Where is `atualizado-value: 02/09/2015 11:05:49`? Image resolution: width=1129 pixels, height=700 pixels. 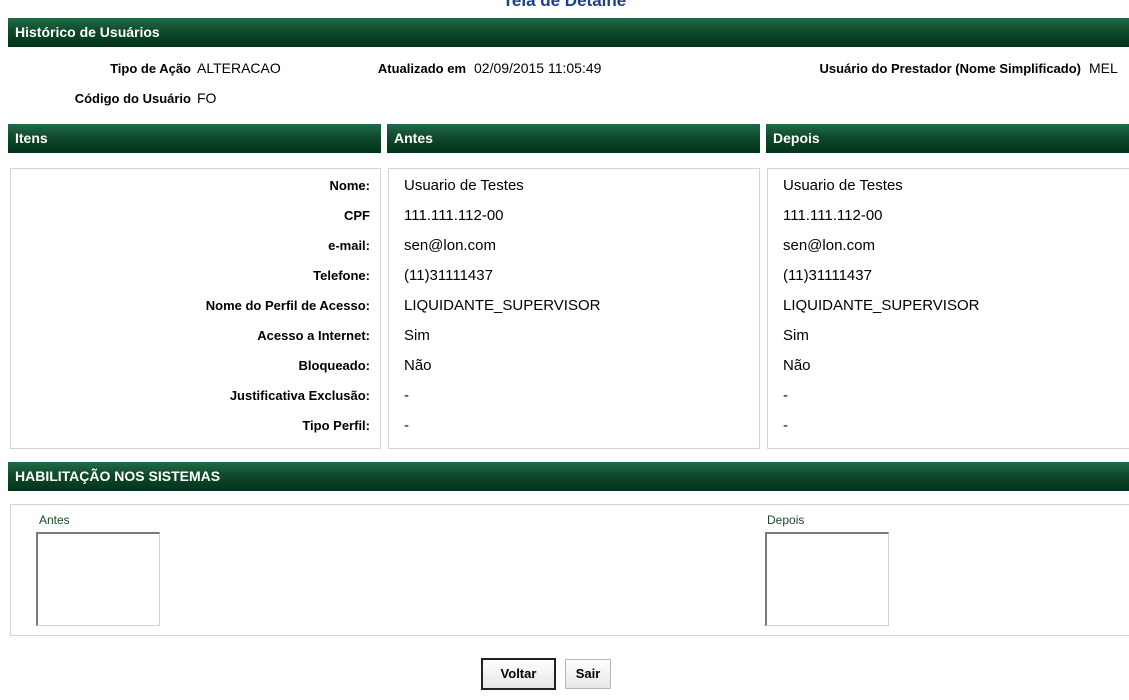
atualizado-value: 02/09/2015 11:05:49 is located at coordinates (538, 68).